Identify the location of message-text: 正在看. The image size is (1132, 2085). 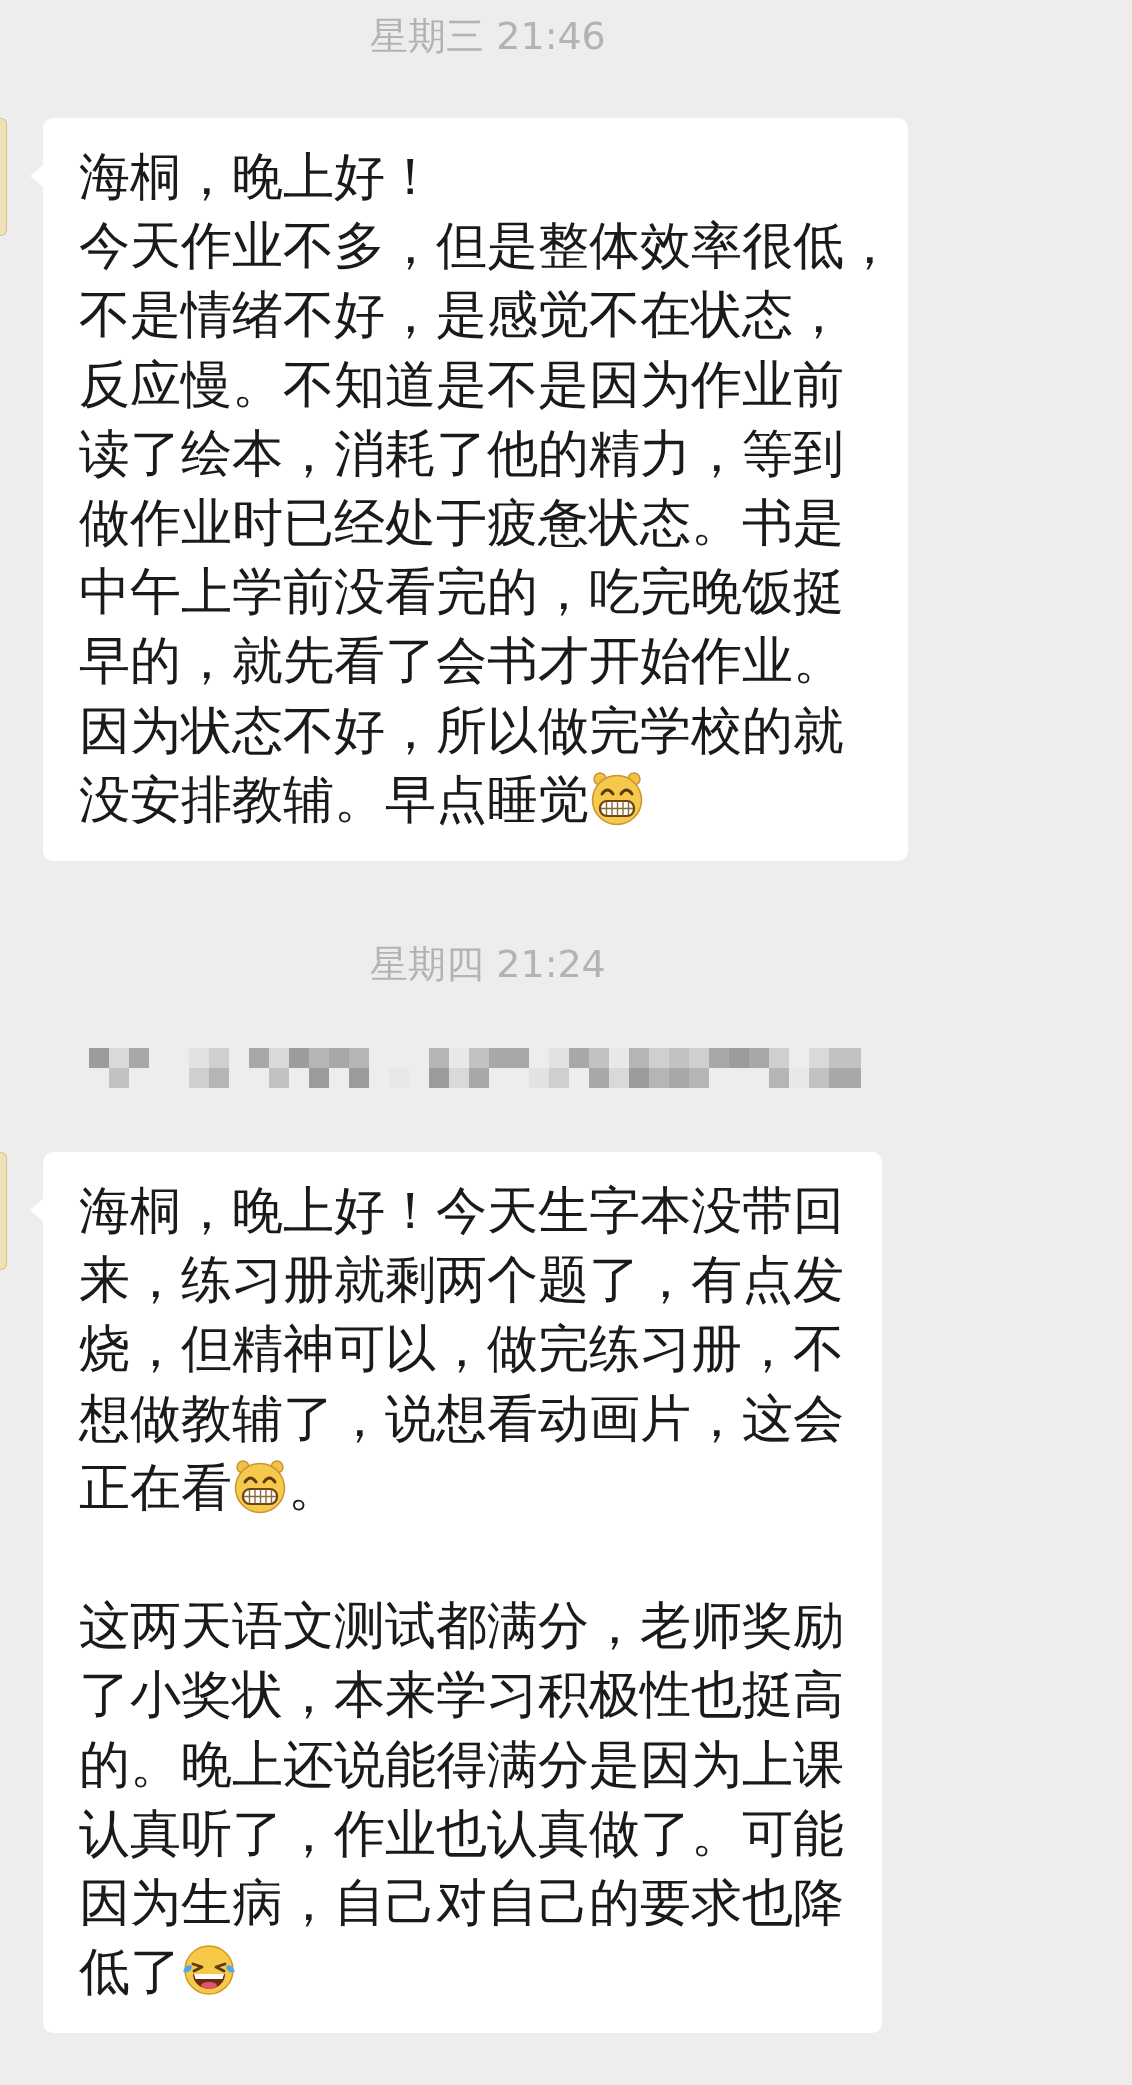
(155, 1487).